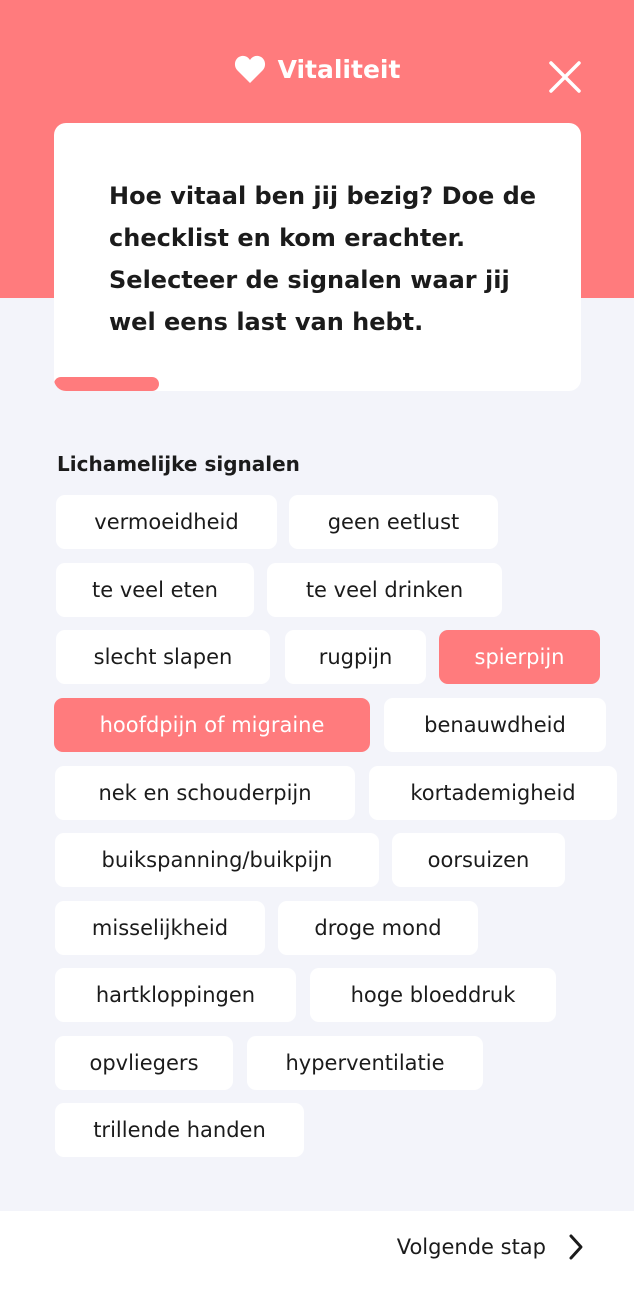  I want to click on chip-oorsuizen: oorsuizen, so click(478, 860).